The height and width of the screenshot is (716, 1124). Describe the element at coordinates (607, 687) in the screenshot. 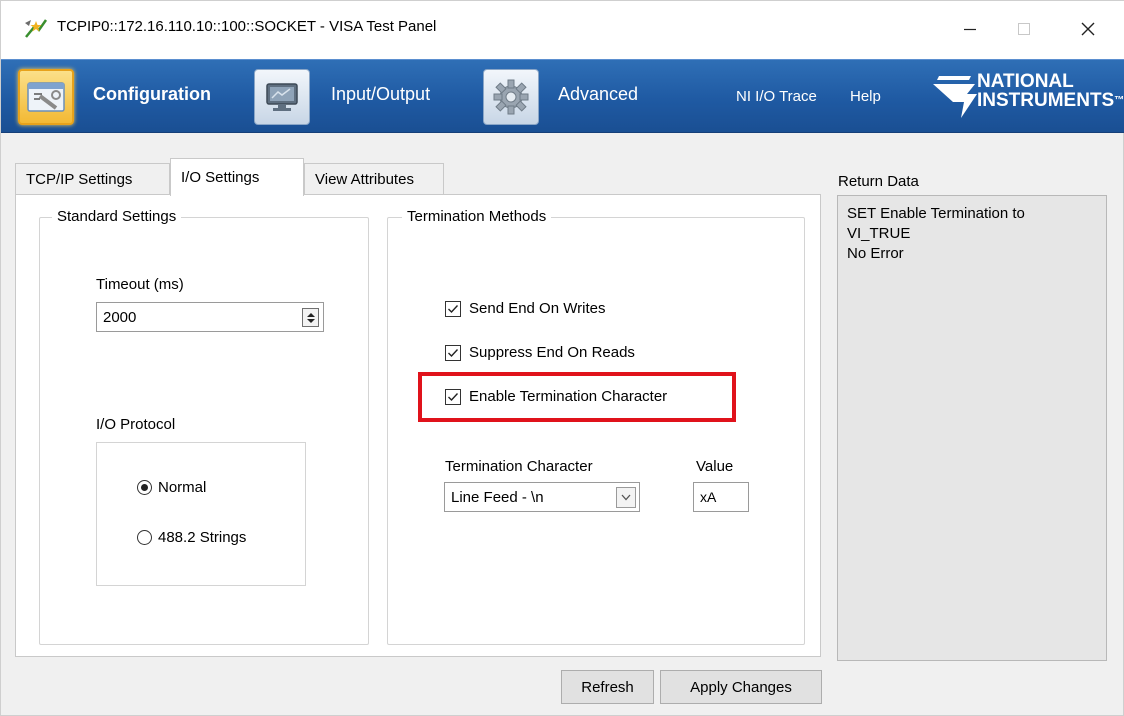

I see `refresh-button: Refresh` at that location.